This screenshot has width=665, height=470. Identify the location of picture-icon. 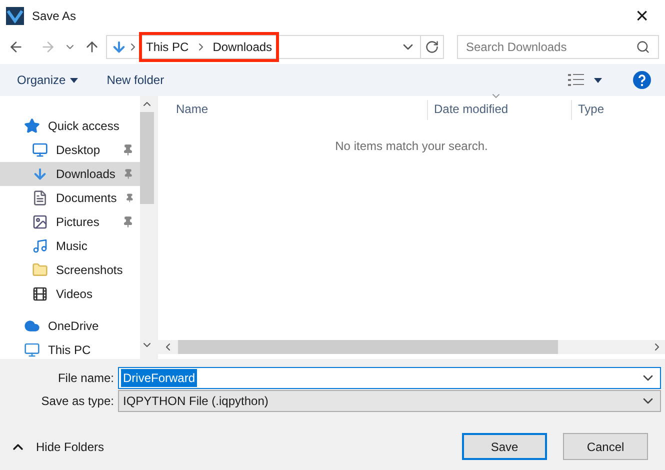
(40, 222).